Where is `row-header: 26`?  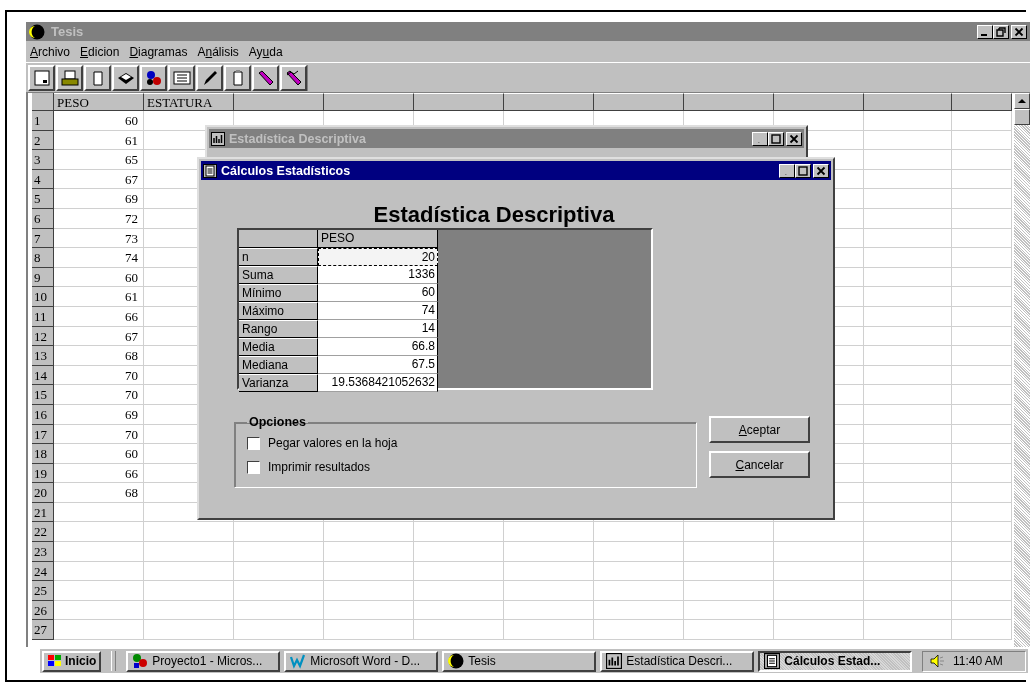 row-header: 26 is located at coordinates (43, 610).